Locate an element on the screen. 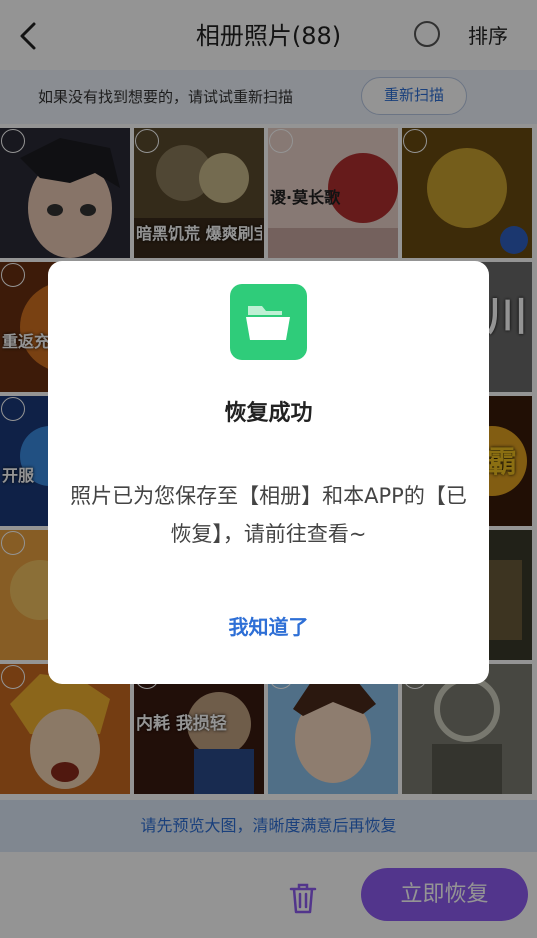  confirm-button: 我知道了 is located at coordinates (268, 627).